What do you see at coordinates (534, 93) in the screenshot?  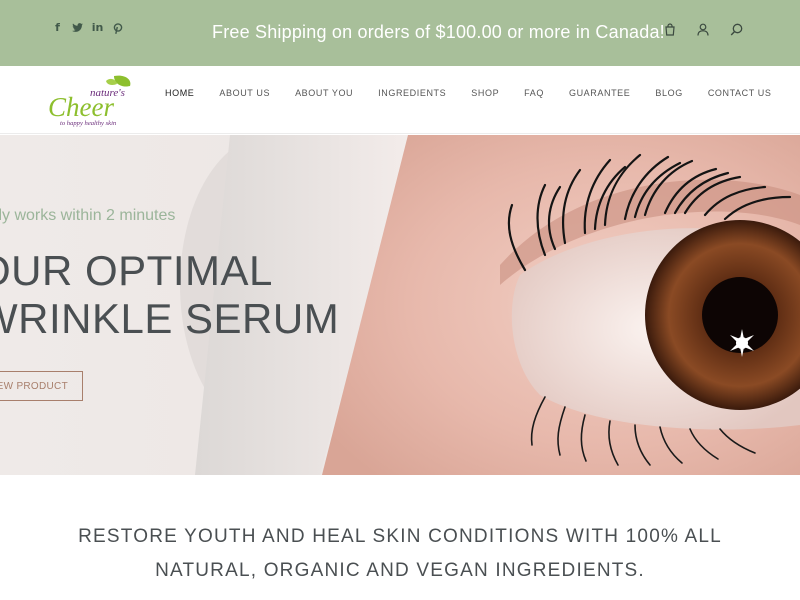 I see `nav-faq: FAQ` at bounding box center [534, 93].